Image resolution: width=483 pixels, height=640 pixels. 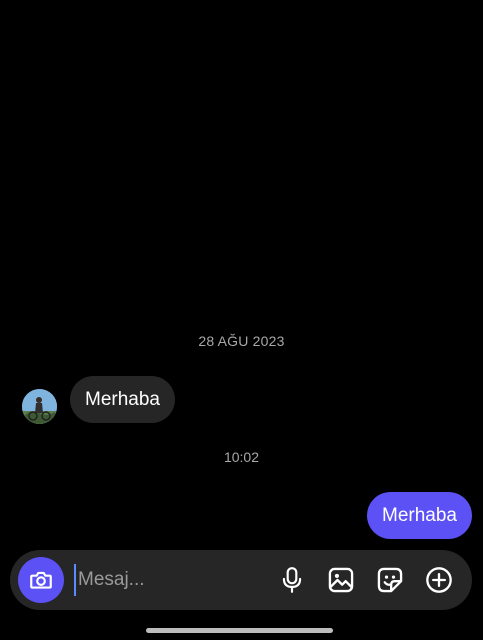 I want to click on outgoing-message-bubble: Merhaba, so click(x=419, y=515).